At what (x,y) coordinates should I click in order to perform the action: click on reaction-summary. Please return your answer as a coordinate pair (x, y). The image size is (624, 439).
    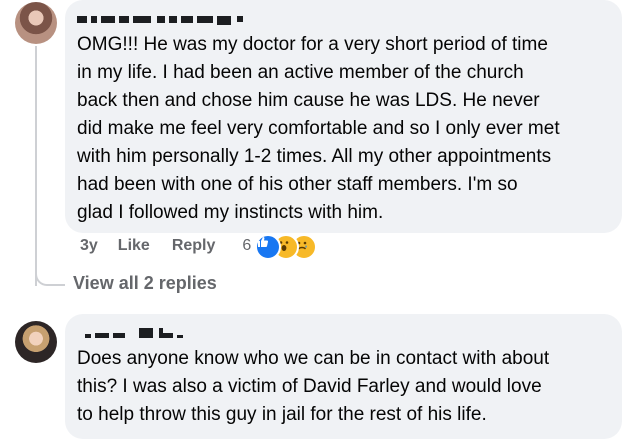
    Looking at the image, I should click on (287, 247).